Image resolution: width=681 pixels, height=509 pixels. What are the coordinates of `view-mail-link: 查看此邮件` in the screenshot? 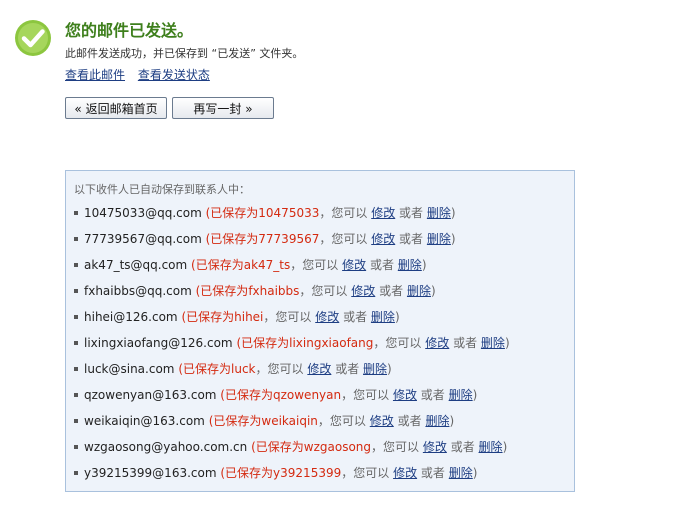 It's located at (95, 75).